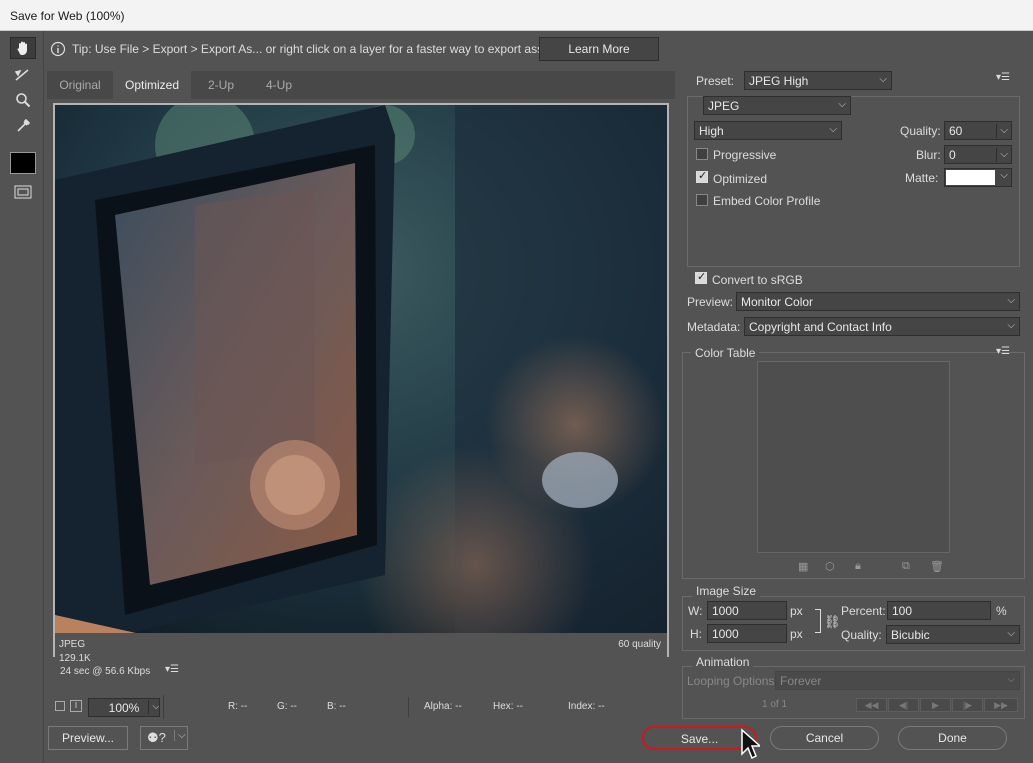  What do you see at coordinates (714, 327) in the screenshot?
I see `metadata-label: Metadata:` at bounding box center [714, 327].